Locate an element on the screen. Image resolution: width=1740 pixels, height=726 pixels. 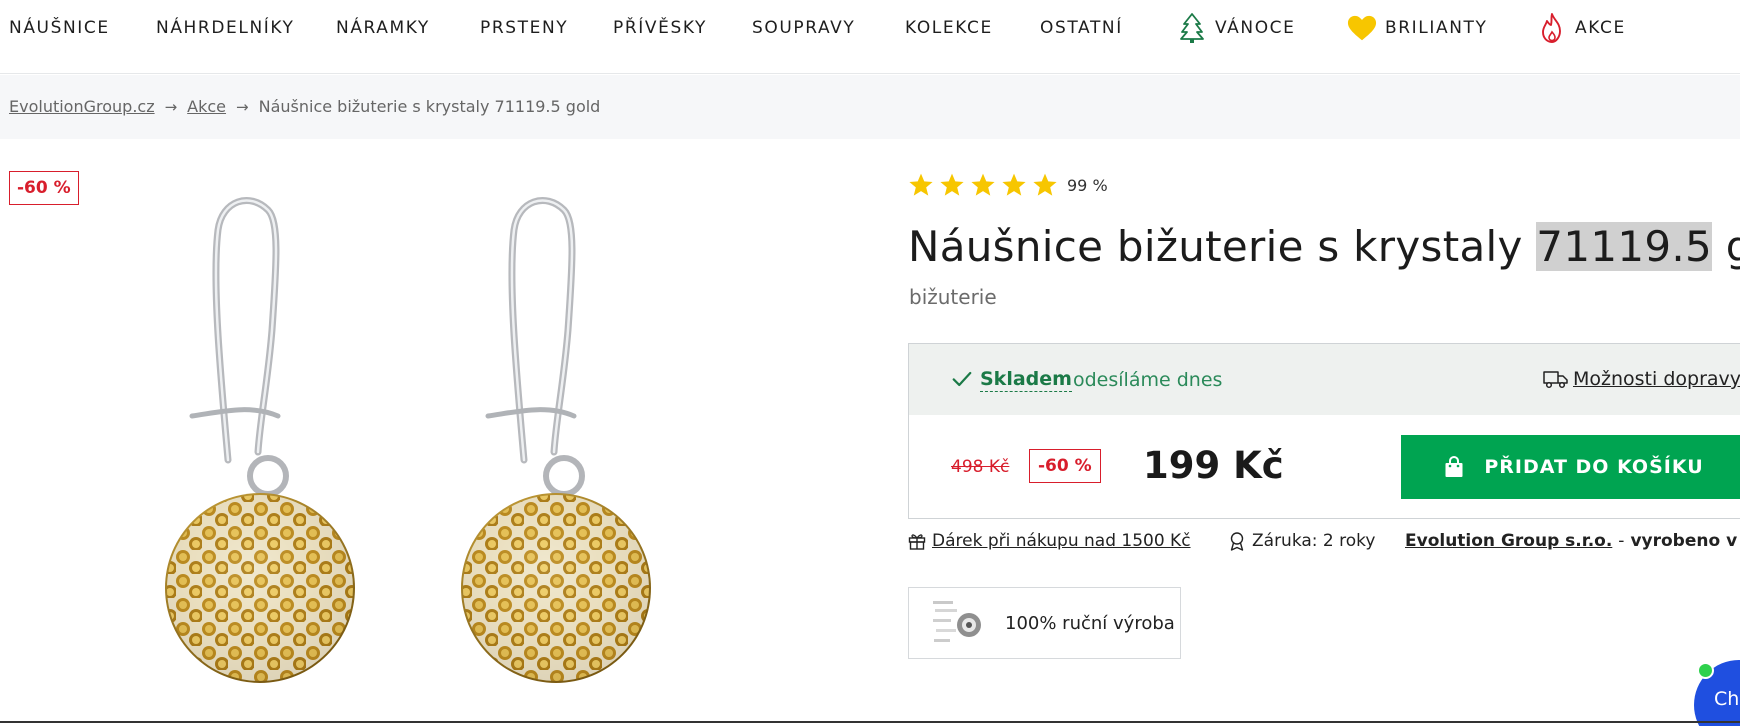
delivery-options-link: Možnosti dopravy is located at coordinates (1641, 379).